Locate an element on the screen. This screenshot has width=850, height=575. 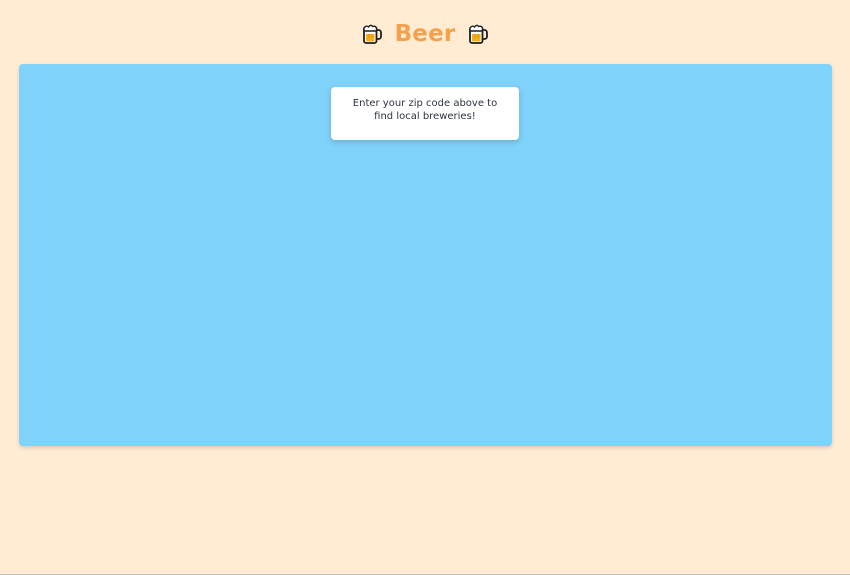
page-title: Beer is located at coordinates (425, 33).